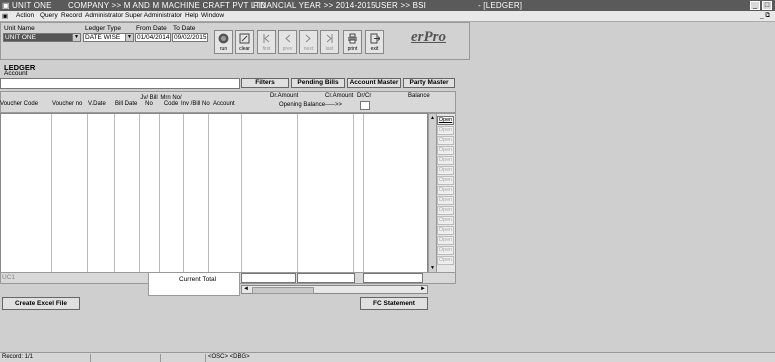  What do you see at coordinates (149, 101) in the screenshot?
I see `col-jv-bill-no: Jv/ Bill No` at bounding box center [149, 101].